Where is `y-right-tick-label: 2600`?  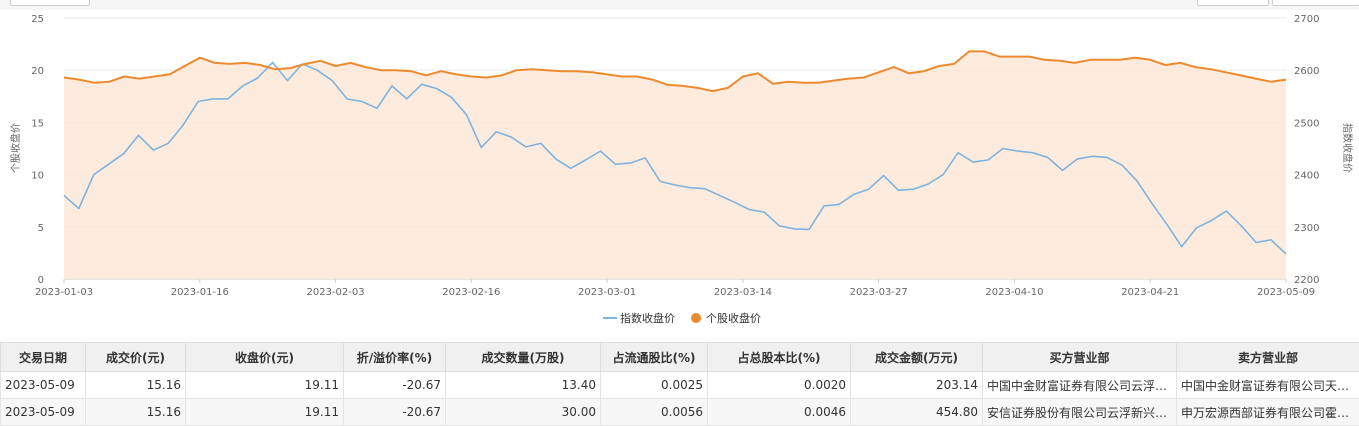
y-right-tick-label: 2600 is located at coordinates (1306, 71).